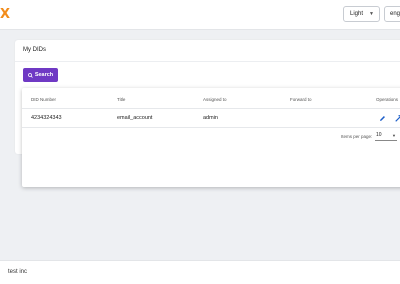 The width and height of the screenshot is (400, 284). I want to click on items-per-page-value: 10, so click(379, 135).